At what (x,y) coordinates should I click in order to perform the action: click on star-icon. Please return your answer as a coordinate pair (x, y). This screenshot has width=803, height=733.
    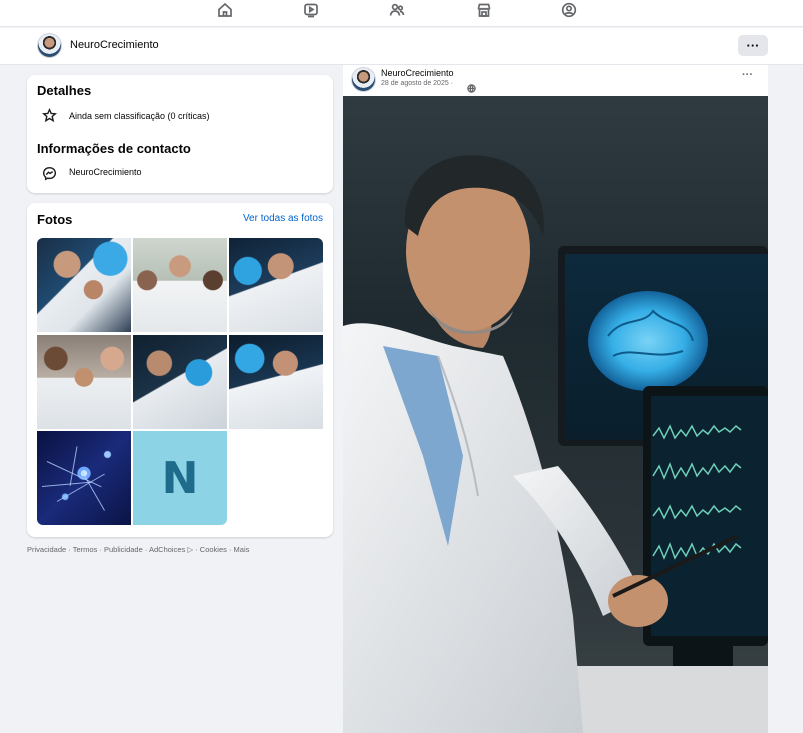
    Looking at the image, I should click on (49, 115).